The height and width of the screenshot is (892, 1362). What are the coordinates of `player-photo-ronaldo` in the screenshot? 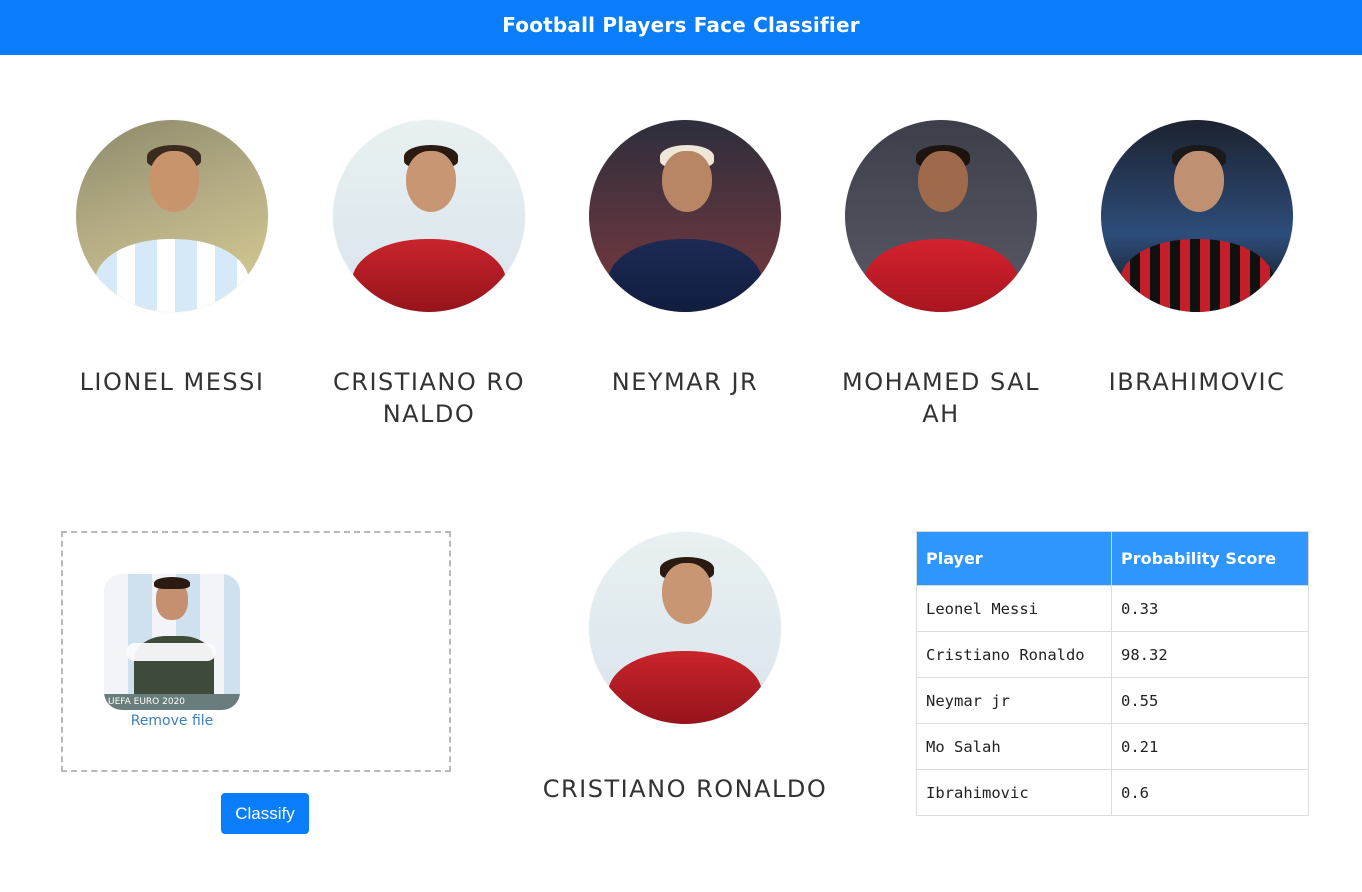 It's located at (429, 216).